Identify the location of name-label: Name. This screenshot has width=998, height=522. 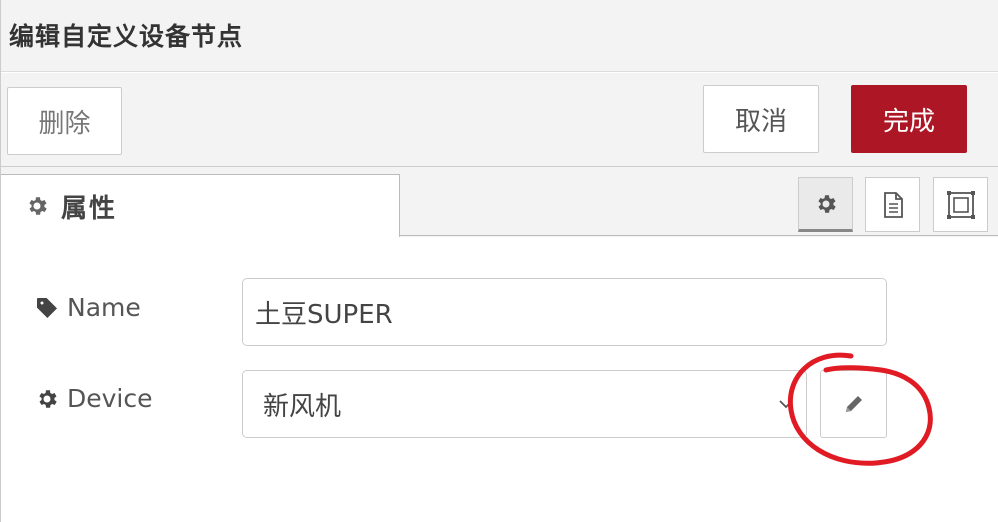
(88, 307).